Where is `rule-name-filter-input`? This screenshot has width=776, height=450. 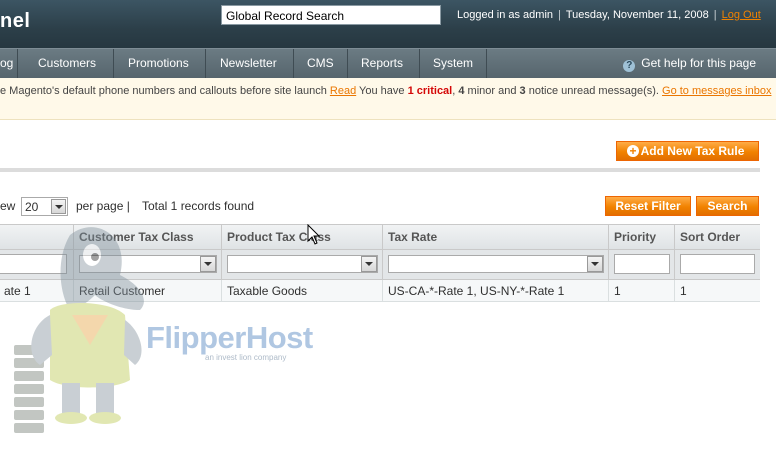
rule-name-filter-input is located at coordinates (33, 264).